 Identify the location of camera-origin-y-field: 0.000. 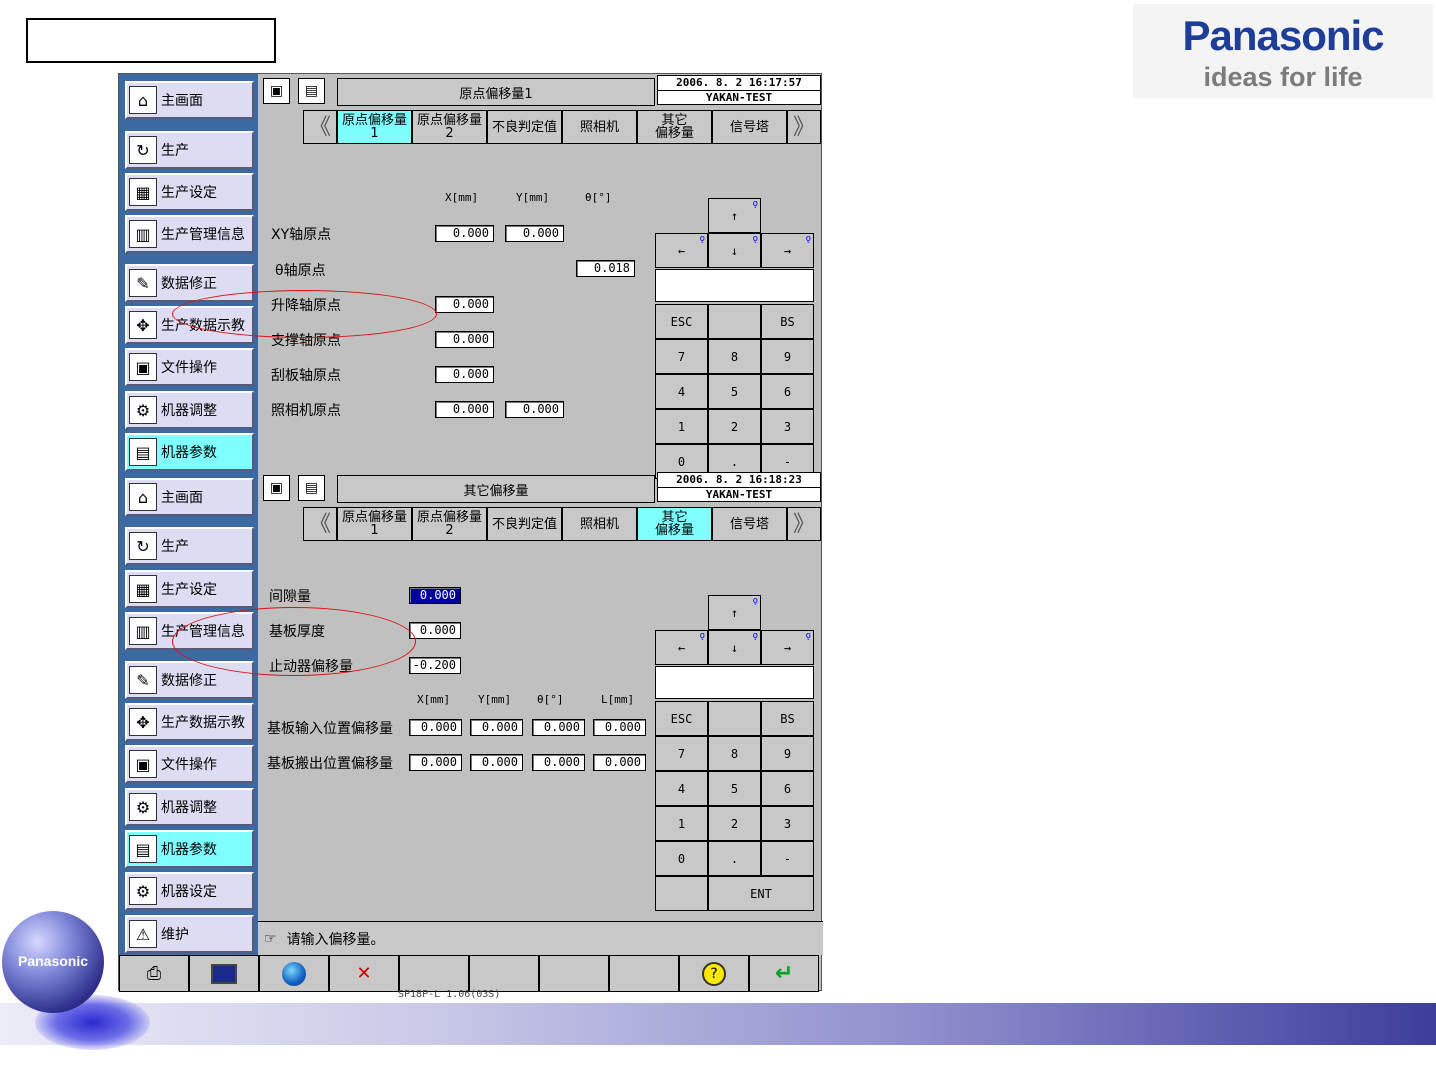
(534, 409).